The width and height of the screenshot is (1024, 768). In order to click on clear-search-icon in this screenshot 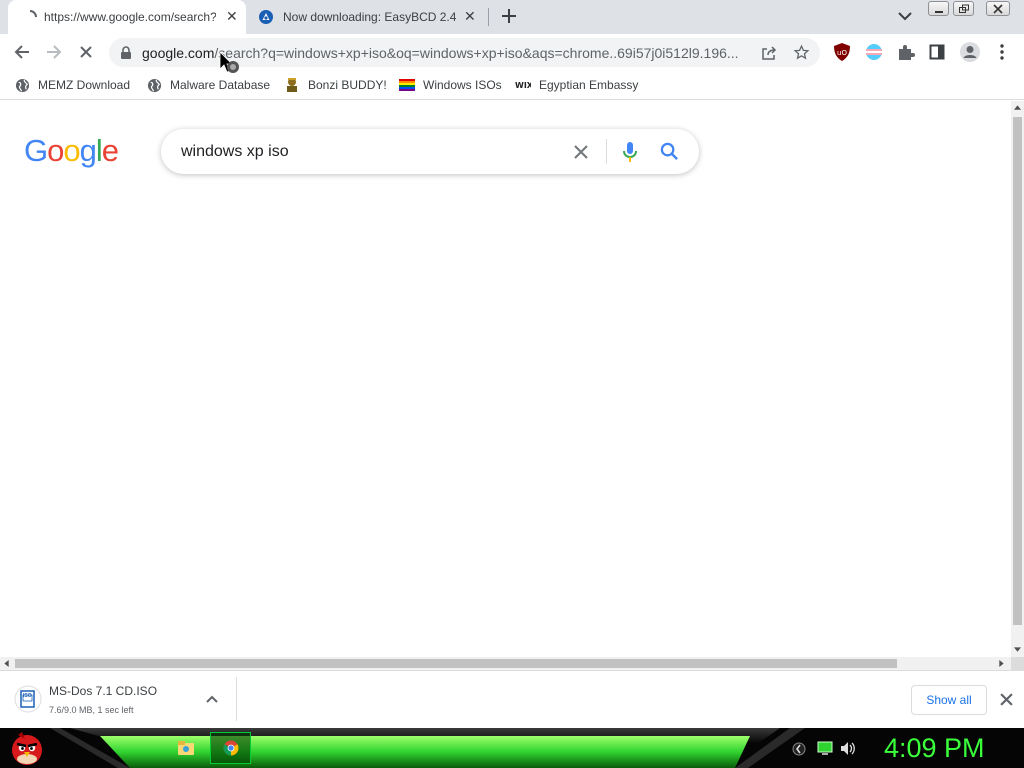, I will do `click(581, 152)`.